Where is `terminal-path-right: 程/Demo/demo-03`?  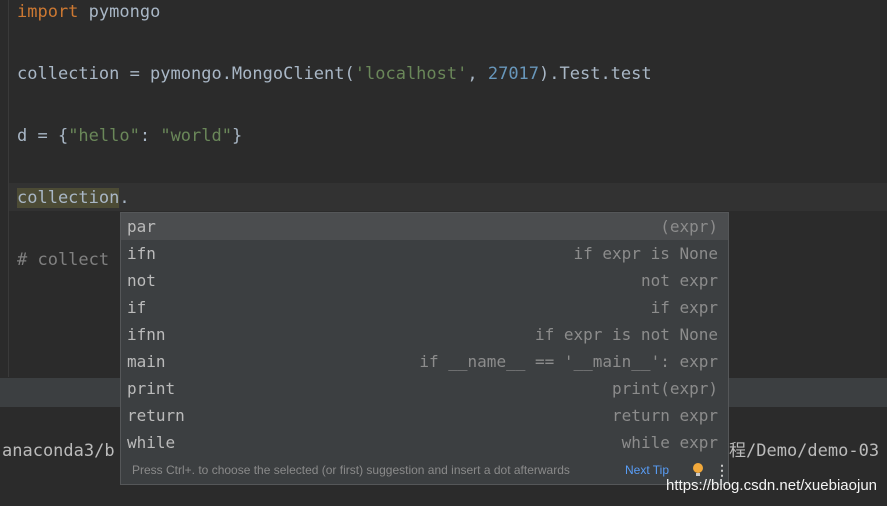
terminal-path-right: 程/Demo/demo-03 is located at coordinates (804, 451).